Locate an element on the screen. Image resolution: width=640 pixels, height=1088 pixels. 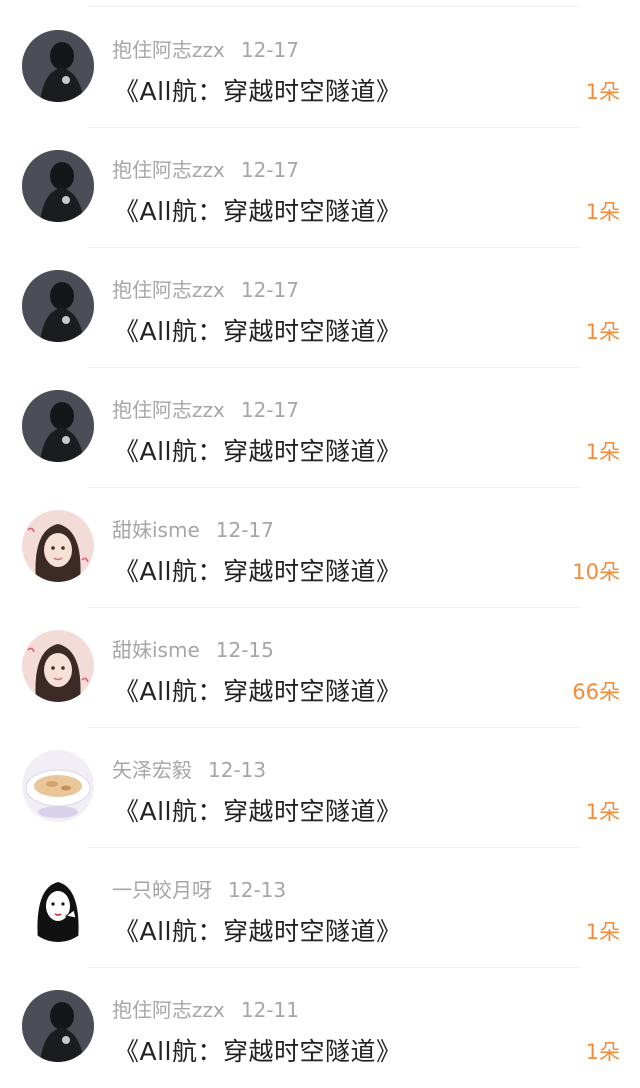
sketch-girl-avatar-icon is located at coordinates (58, 906).